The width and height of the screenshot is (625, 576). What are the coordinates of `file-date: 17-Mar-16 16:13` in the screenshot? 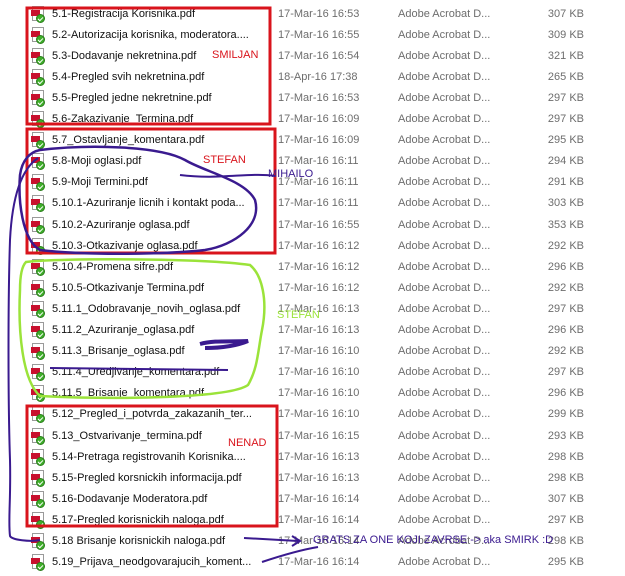 It's located at (319, 477).